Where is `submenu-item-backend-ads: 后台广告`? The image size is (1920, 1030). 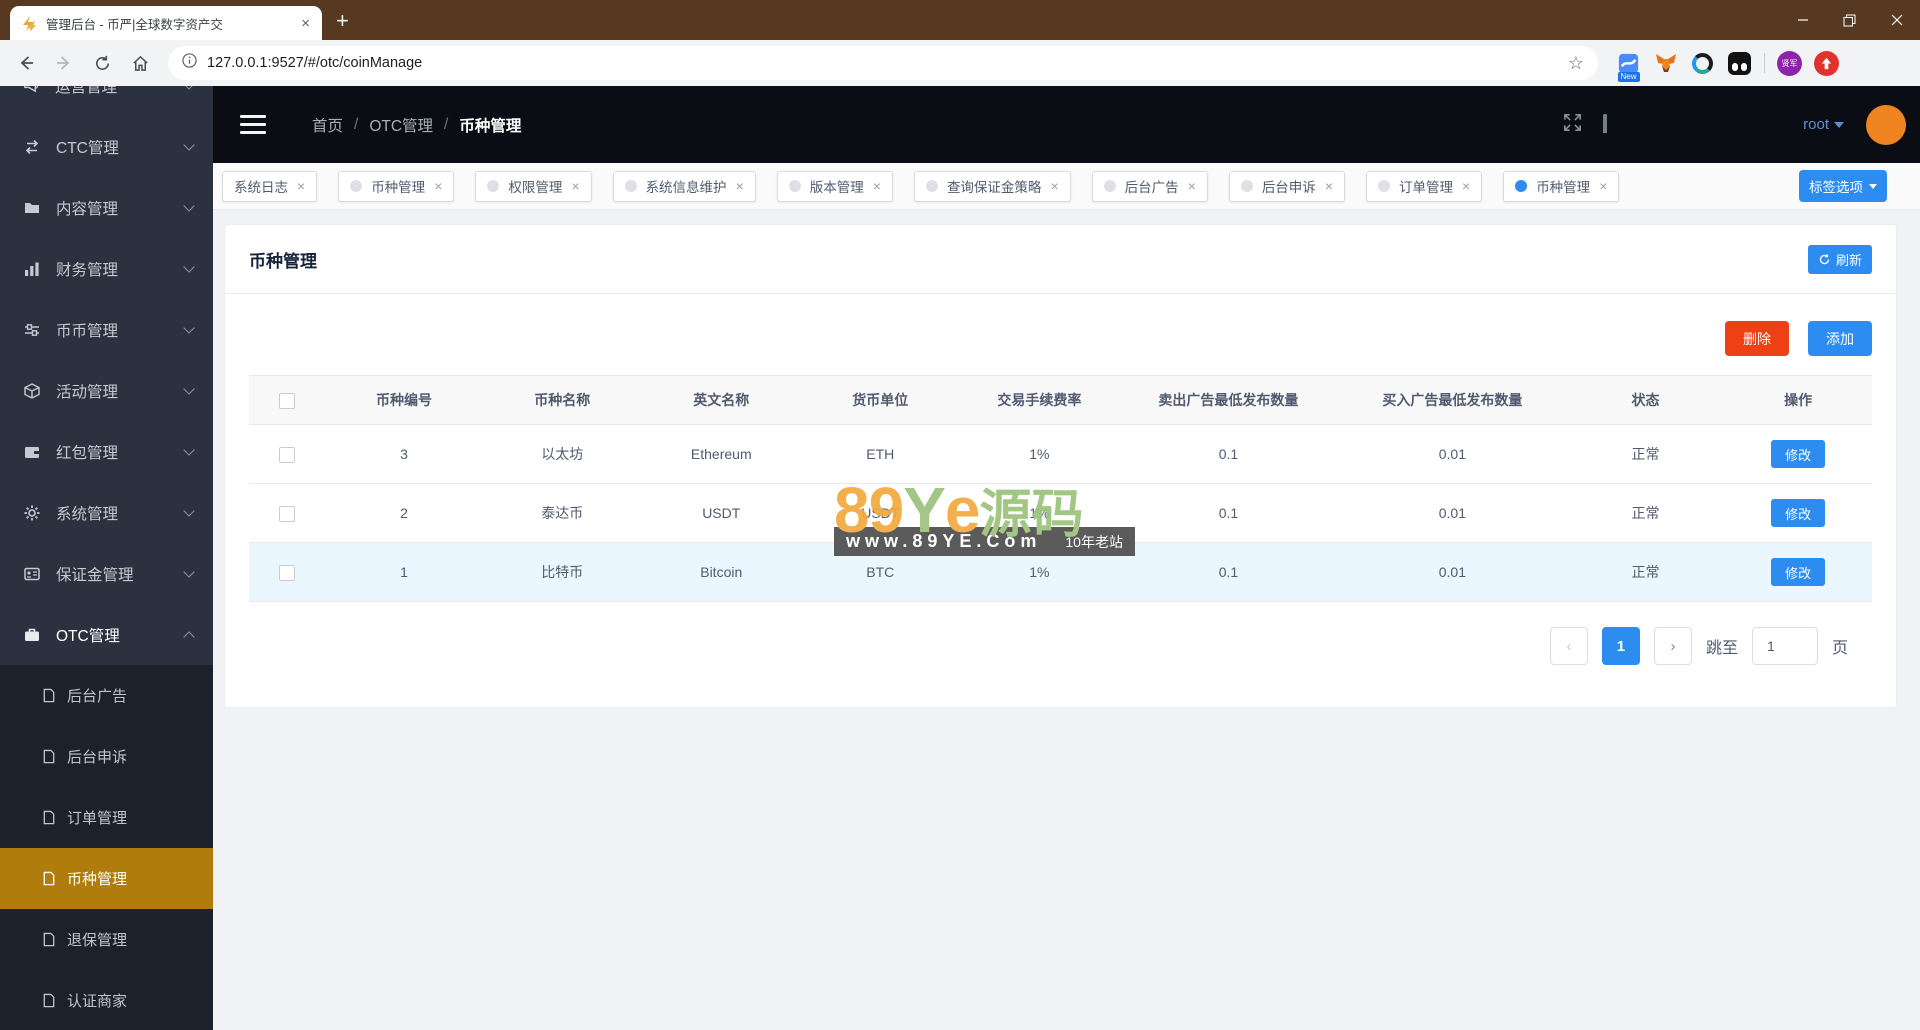
submenu-item-backend-ads: 后台广告 is located at coordinates (106, 695).